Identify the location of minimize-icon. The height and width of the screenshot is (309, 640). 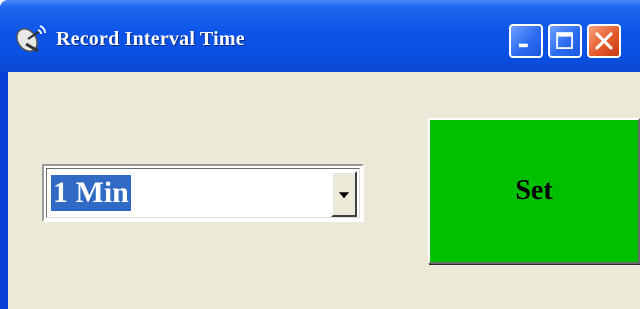
(523, 45).